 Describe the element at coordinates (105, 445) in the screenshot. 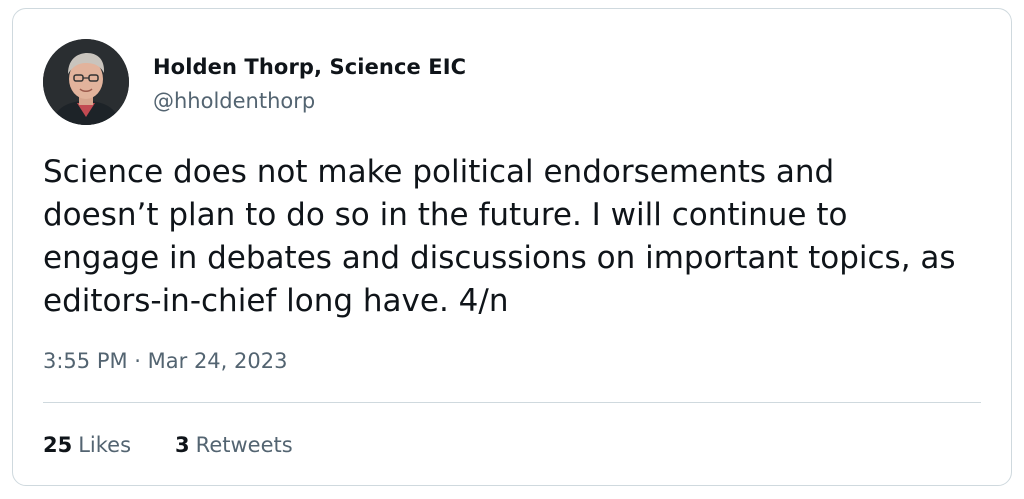

I see `likes-label: Likes` at that location.